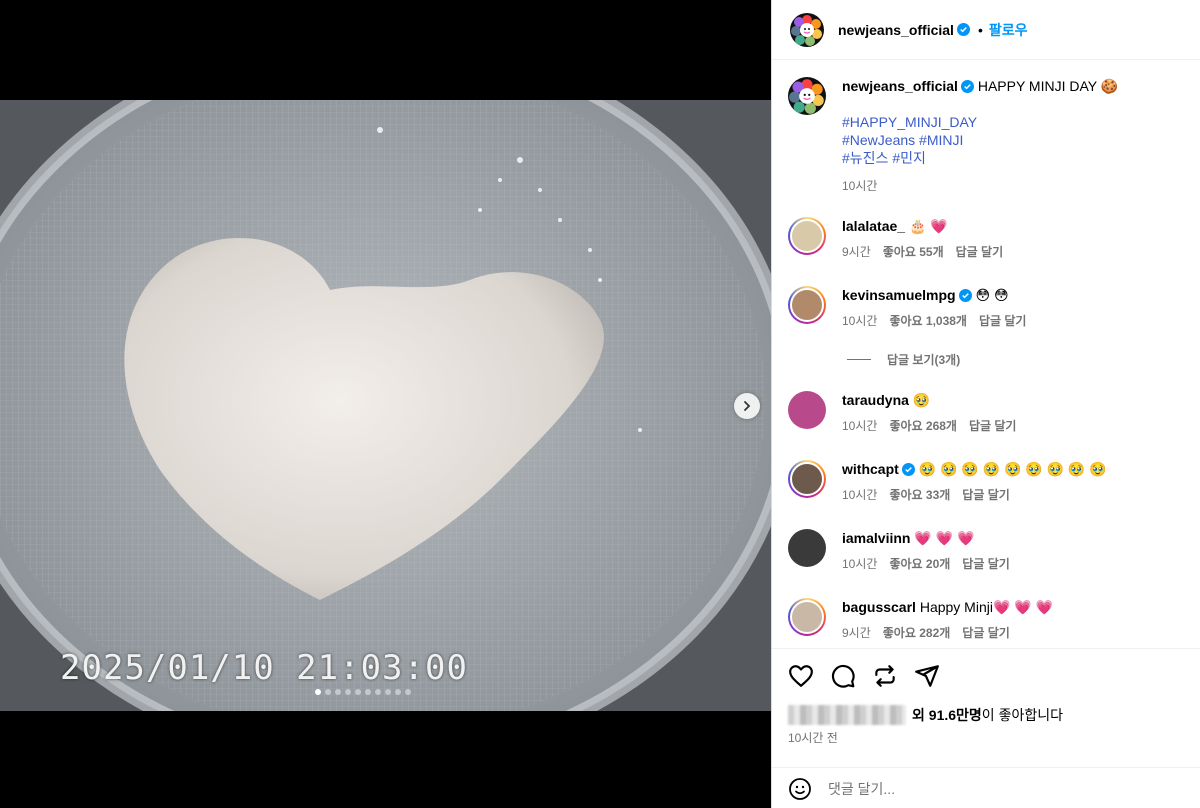 This screenshot has height=808, width=1200. Describe the element at coordinates (955, 715) in the screenshot. I see `likes-count: 91.6만명` at that location.